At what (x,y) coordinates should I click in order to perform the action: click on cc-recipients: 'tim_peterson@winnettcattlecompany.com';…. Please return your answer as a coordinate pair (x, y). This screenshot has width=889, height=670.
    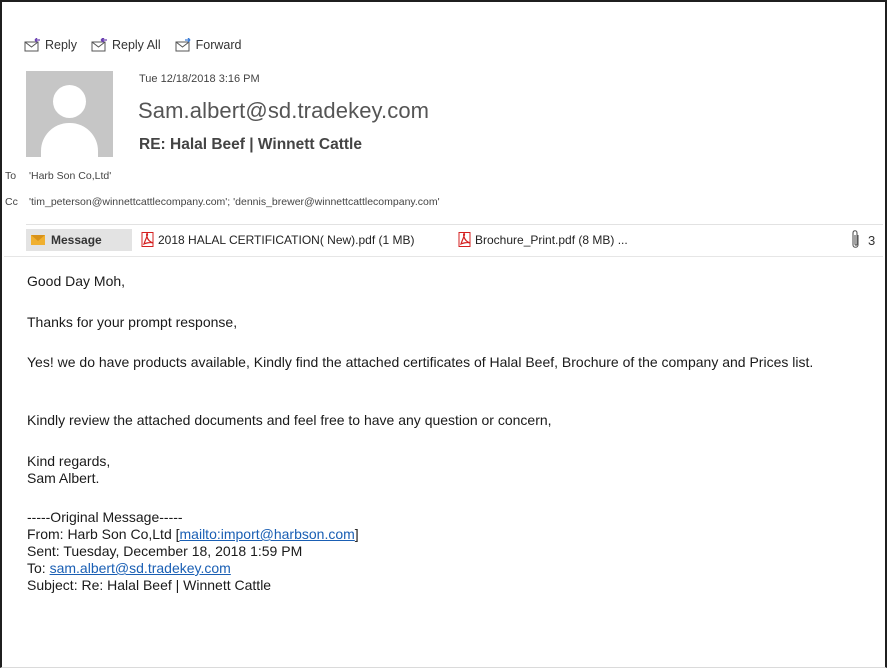
    Looking at the image, I should click on (234, 202).